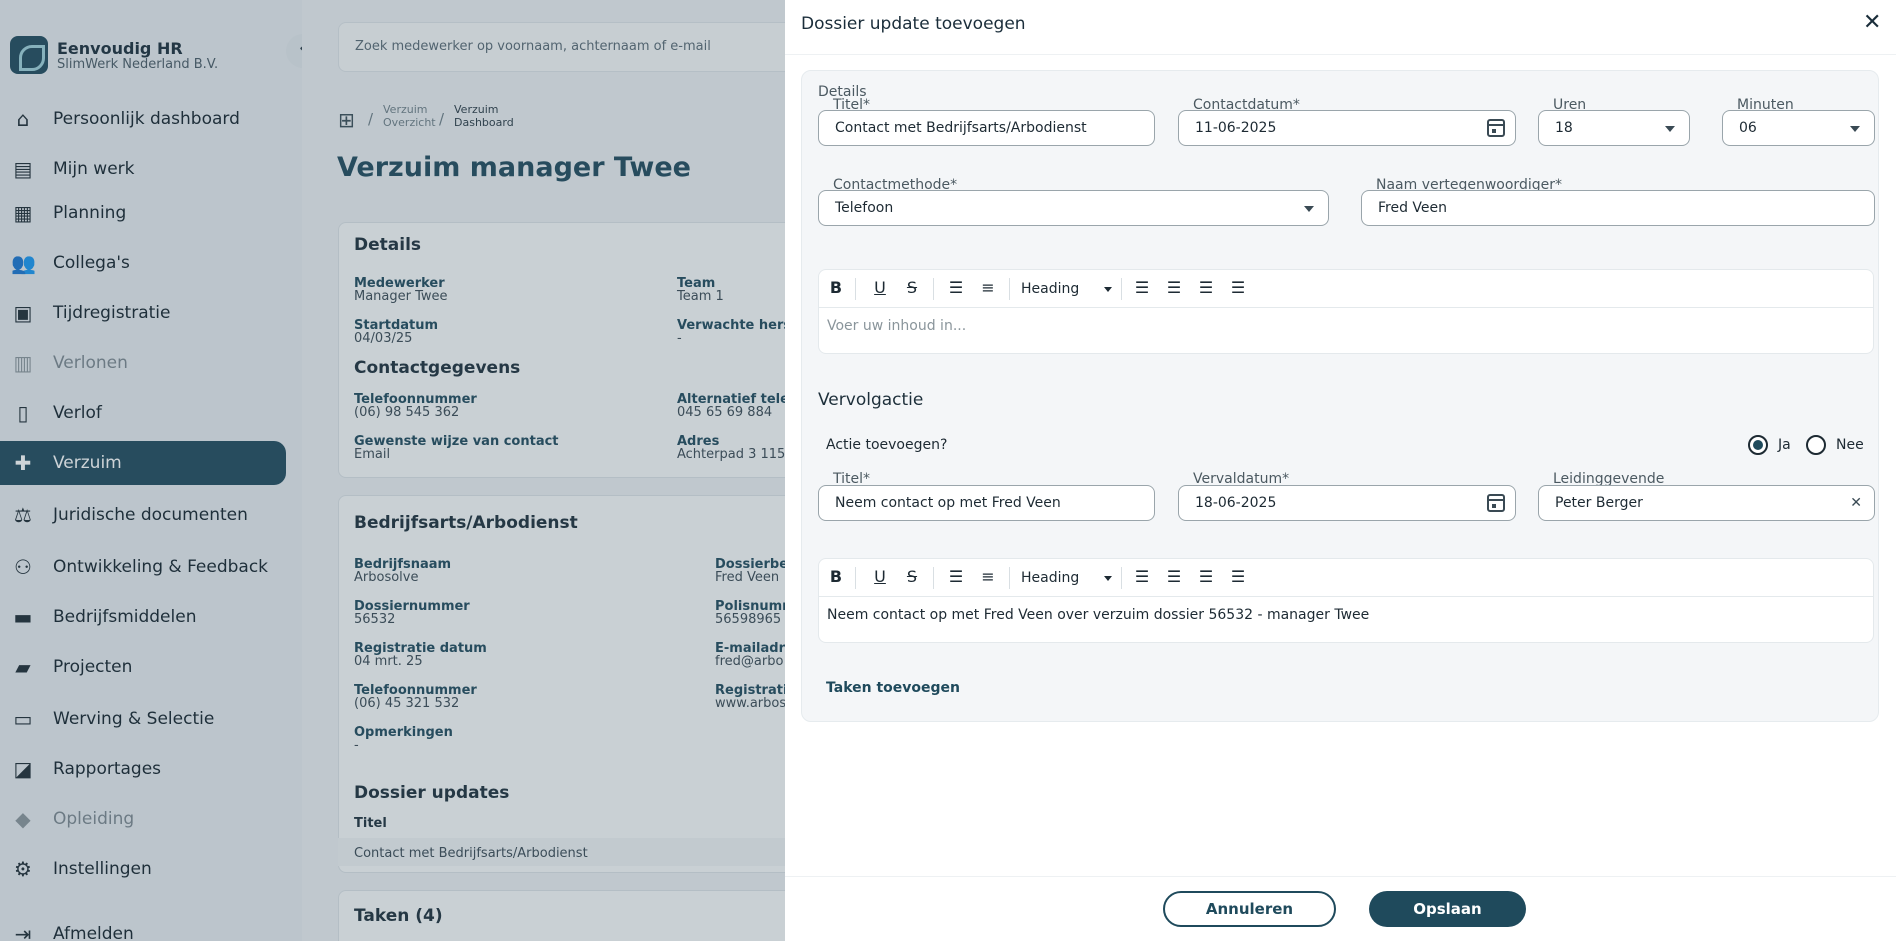 The width and height of the screenshot is (1896, 941). What do you see at coordinates (1850, 445) in the screenshot?
I see `nee-label: Nee` at bounding box center [1850, 445].